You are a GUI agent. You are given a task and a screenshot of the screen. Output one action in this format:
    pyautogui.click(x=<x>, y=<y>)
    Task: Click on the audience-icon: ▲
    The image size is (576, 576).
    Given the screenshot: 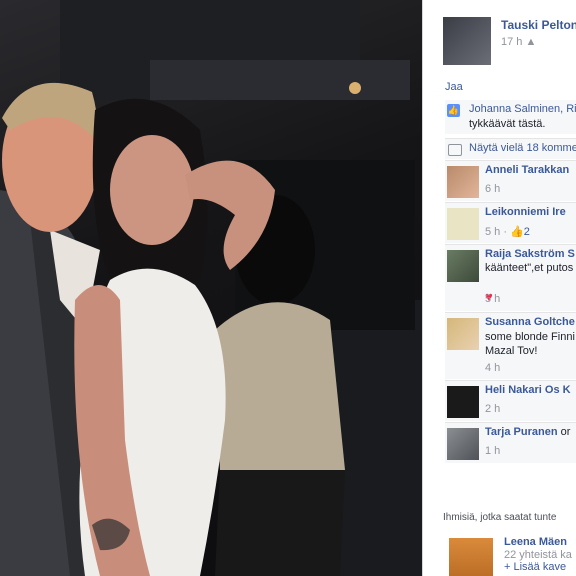 What is the action you would take?
    pyautogui.click(x=531, y=42)
    